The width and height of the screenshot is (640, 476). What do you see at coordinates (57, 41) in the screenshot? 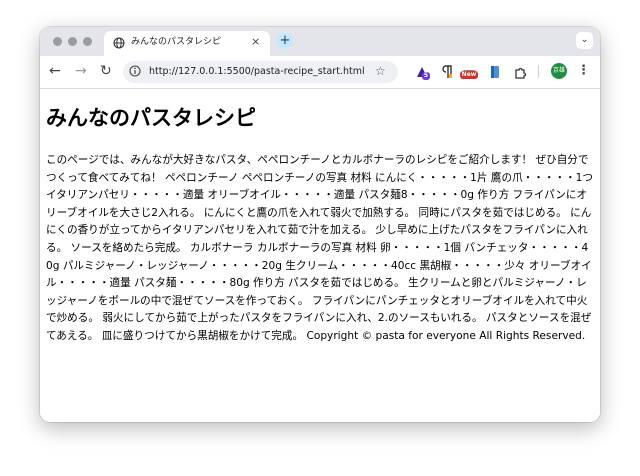
I see `window-close-dot` at bounding box center [57, 41].